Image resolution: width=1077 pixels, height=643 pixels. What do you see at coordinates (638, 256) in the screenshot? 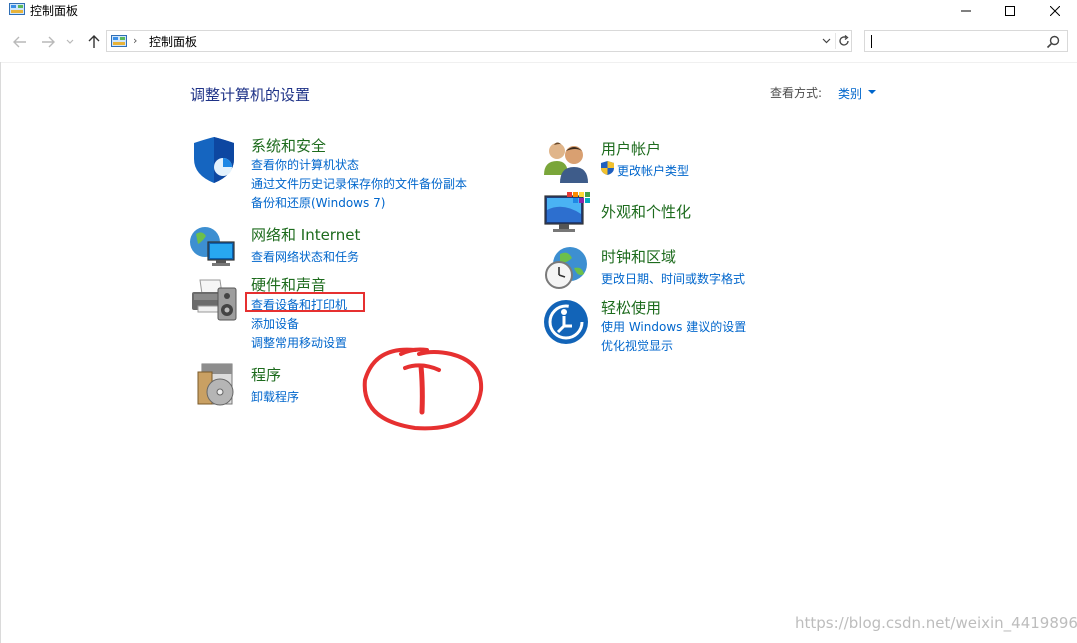
I see `category-title-clock-region: 时钟和区域` at bounding box center [638, 256].